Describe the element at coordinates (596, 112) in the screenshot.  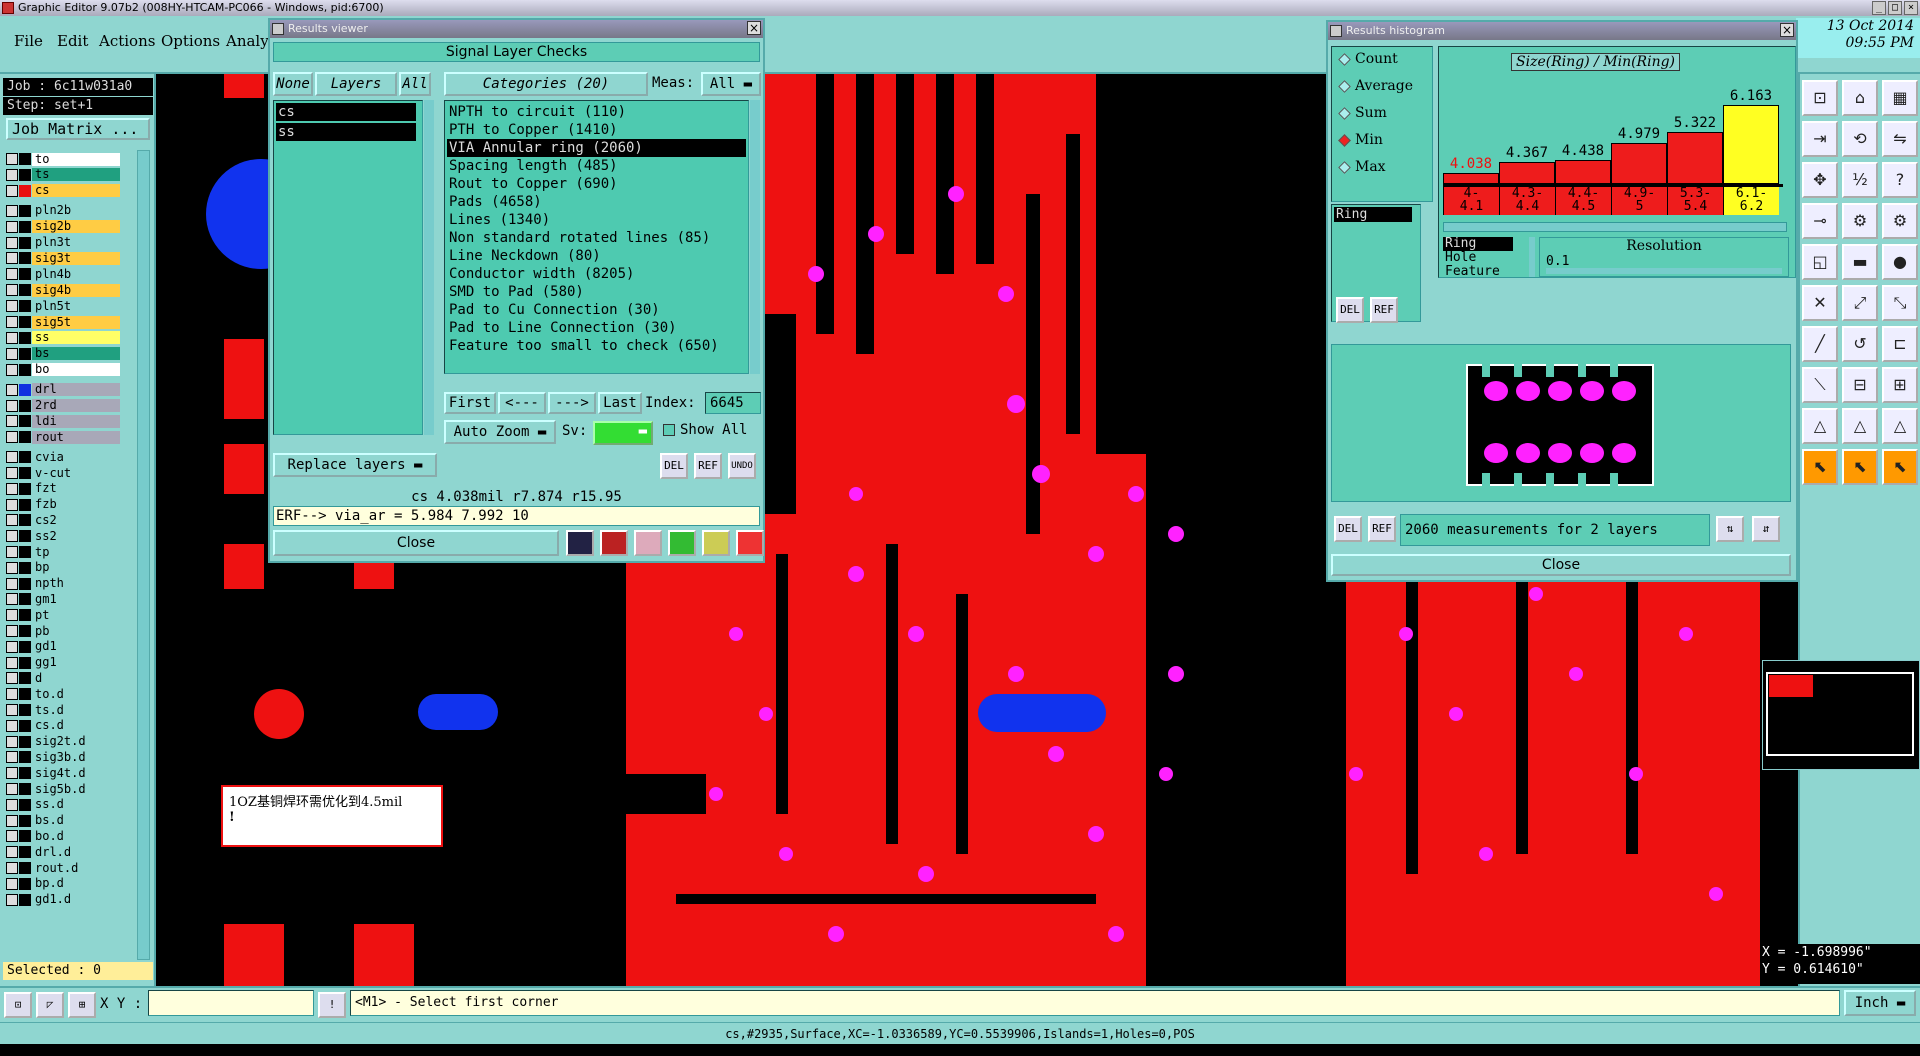
I see `category-item: NPTH to circuit (110)` at that location.